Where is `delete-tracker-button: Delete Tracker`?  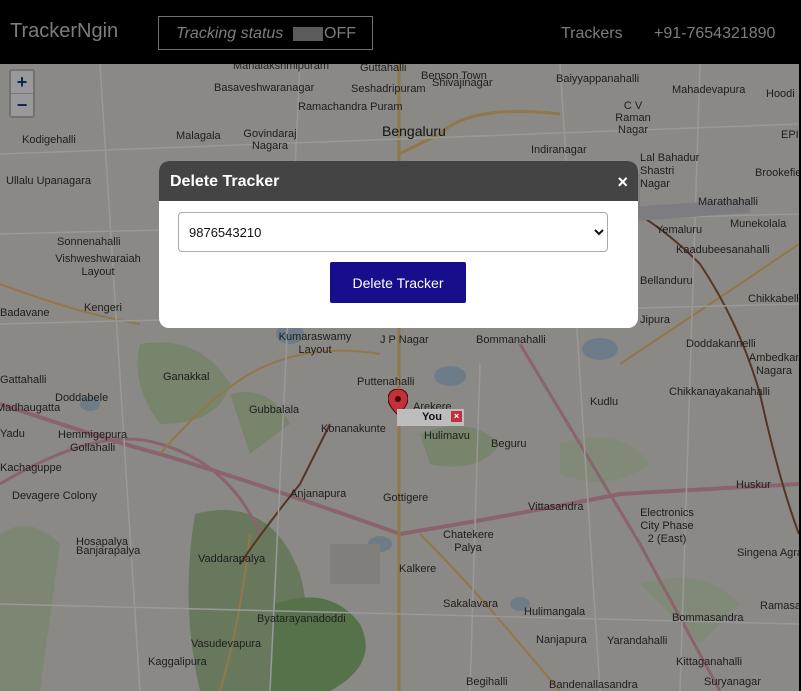 delete-tracker-button: Delete Tracker is located at coordinates (398, 282).